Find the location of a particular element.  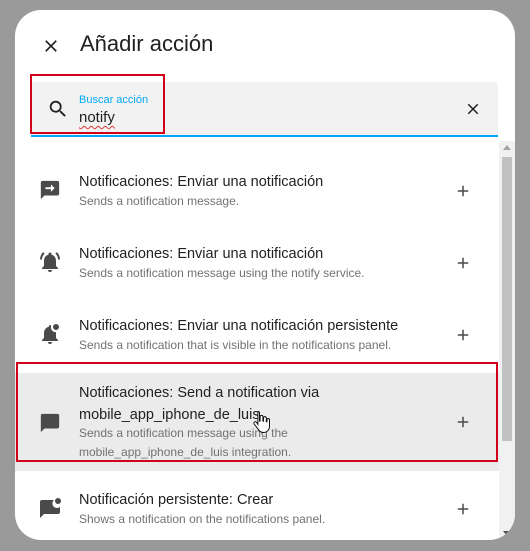

dialog-header: Añadir acción is located at coordinates (265, 44).